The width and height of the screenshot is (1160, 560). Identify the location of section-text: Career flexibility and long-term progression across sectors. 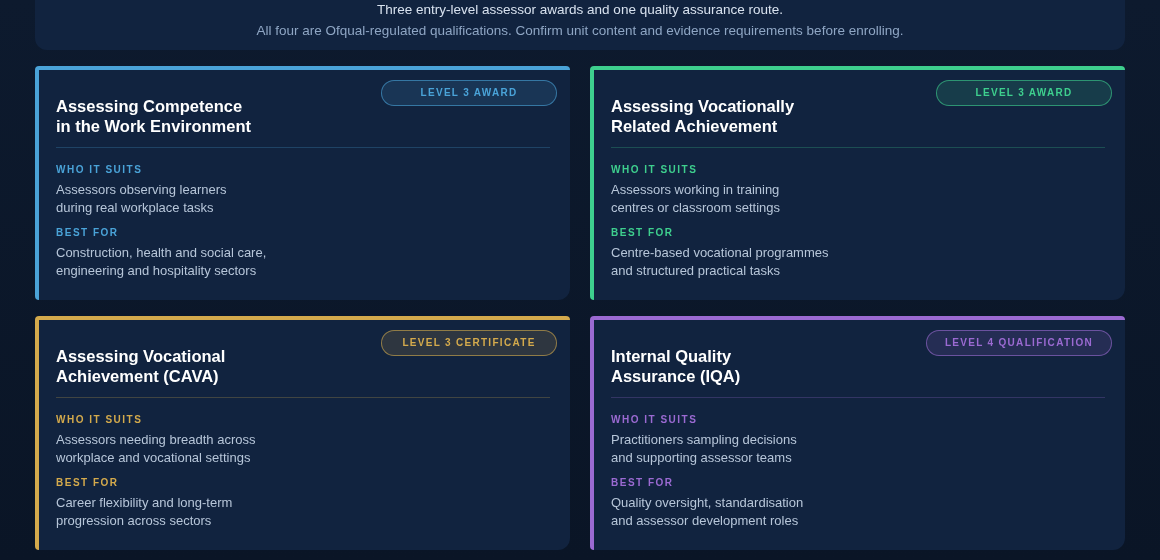
(145, 511).